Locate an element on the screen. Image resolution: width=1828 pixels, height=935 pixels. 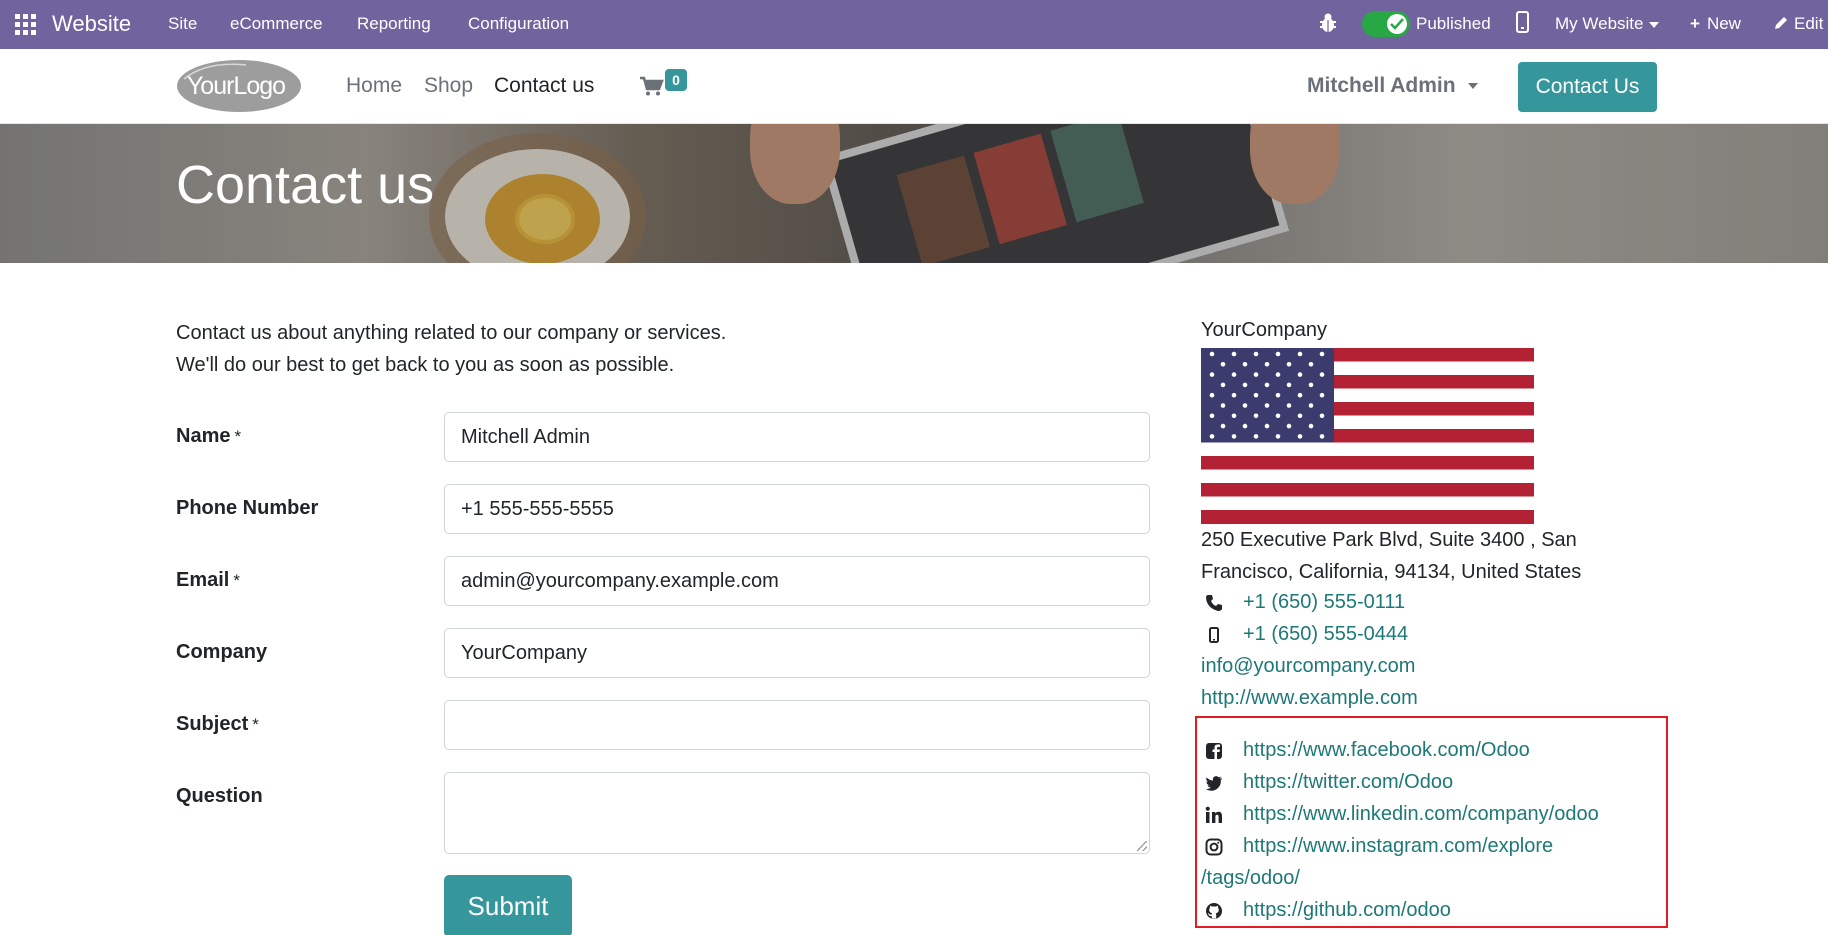
chevron-down-icon is located at coordinates (1653, 24).